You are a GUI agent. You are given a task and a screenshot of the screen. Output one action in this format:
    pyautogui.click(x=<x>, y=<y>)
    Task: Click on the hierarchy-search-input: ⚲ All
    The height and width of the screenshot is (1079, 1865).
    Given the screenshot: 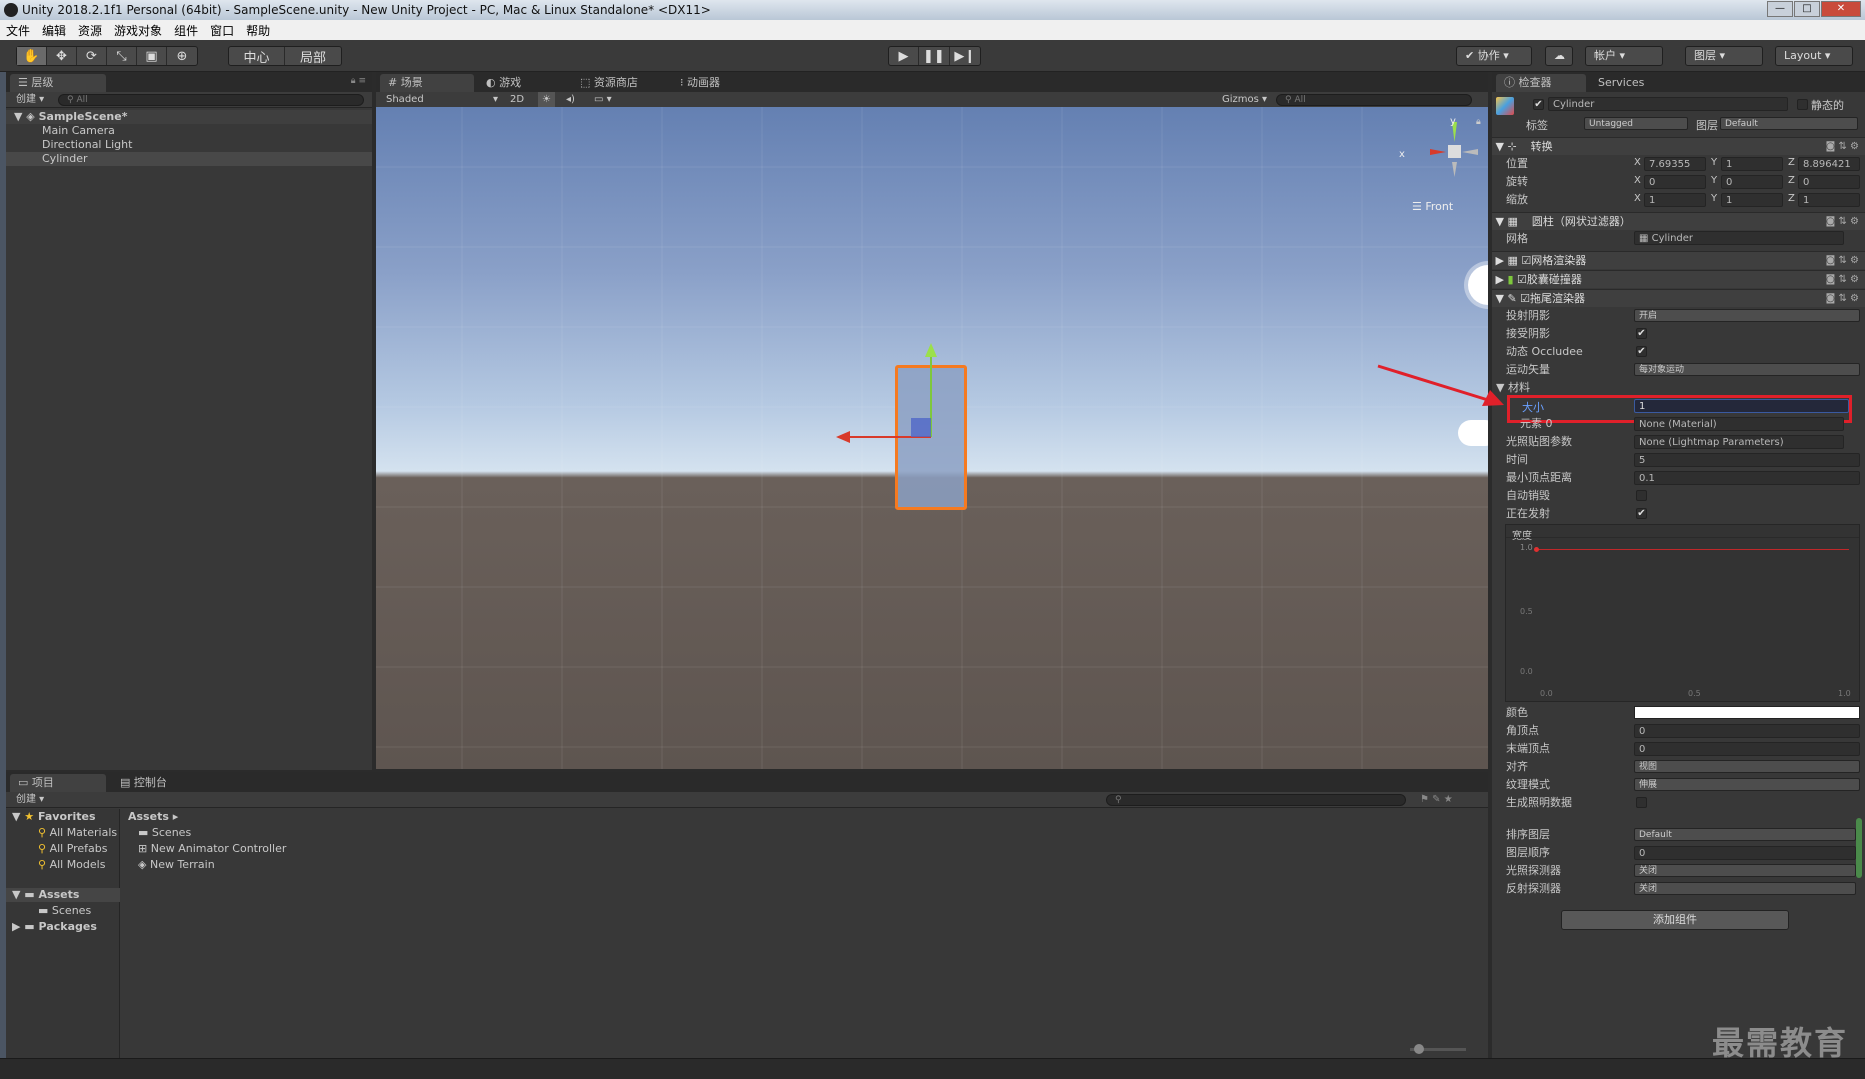 What is the action you would take?
    pyautogui.click(x=211, y=100)
    